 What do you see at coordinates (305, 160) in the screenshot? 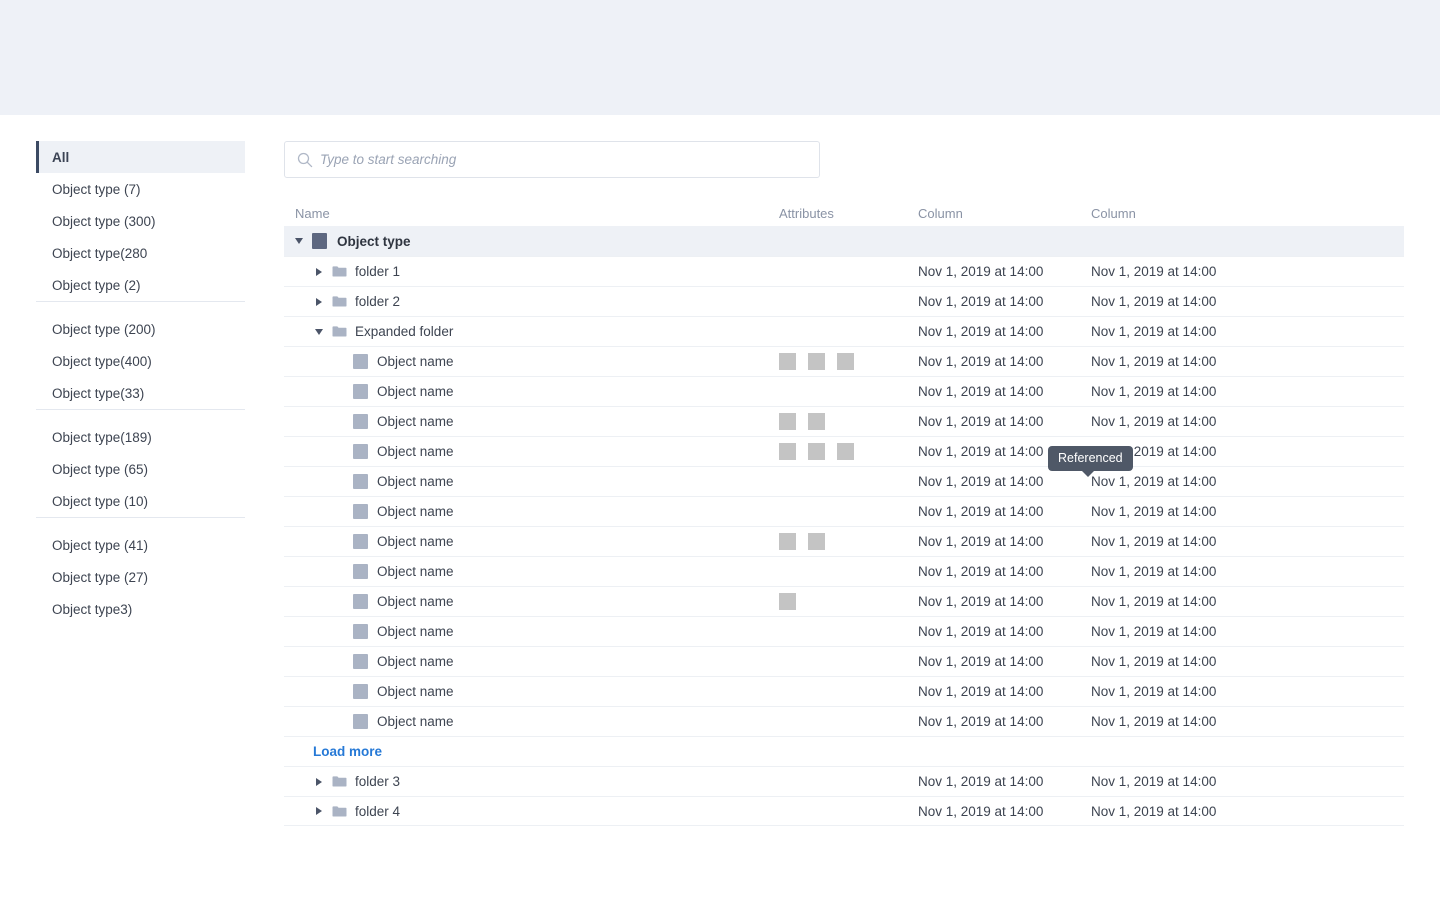
I see `search-icon` at bounding box center [305, 160].